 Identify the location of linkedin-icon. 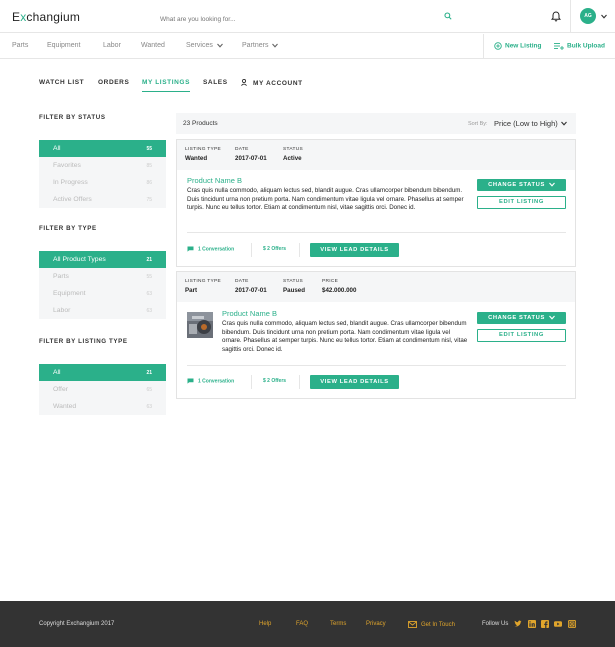
(532, 624).